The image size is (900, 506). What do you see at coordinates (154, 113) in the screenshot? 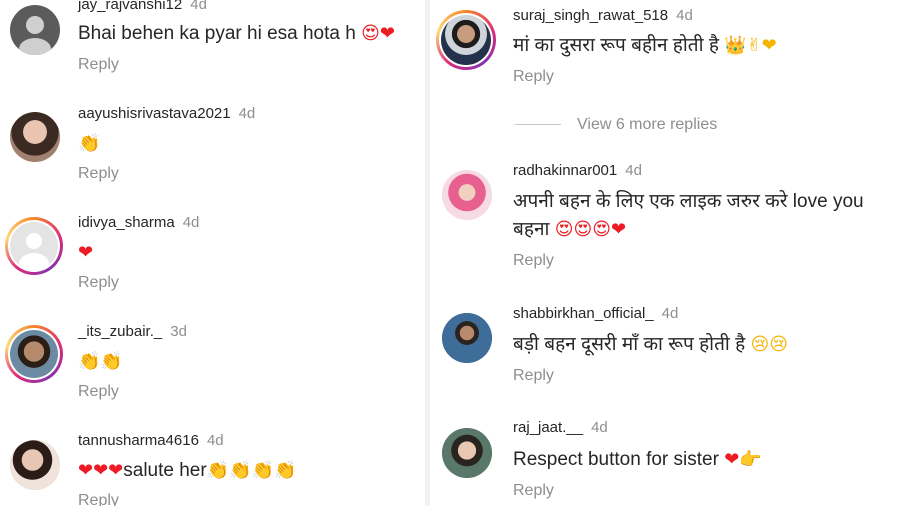
I see `username: aayushisrivastava2021` at bounding box center [154, 113].